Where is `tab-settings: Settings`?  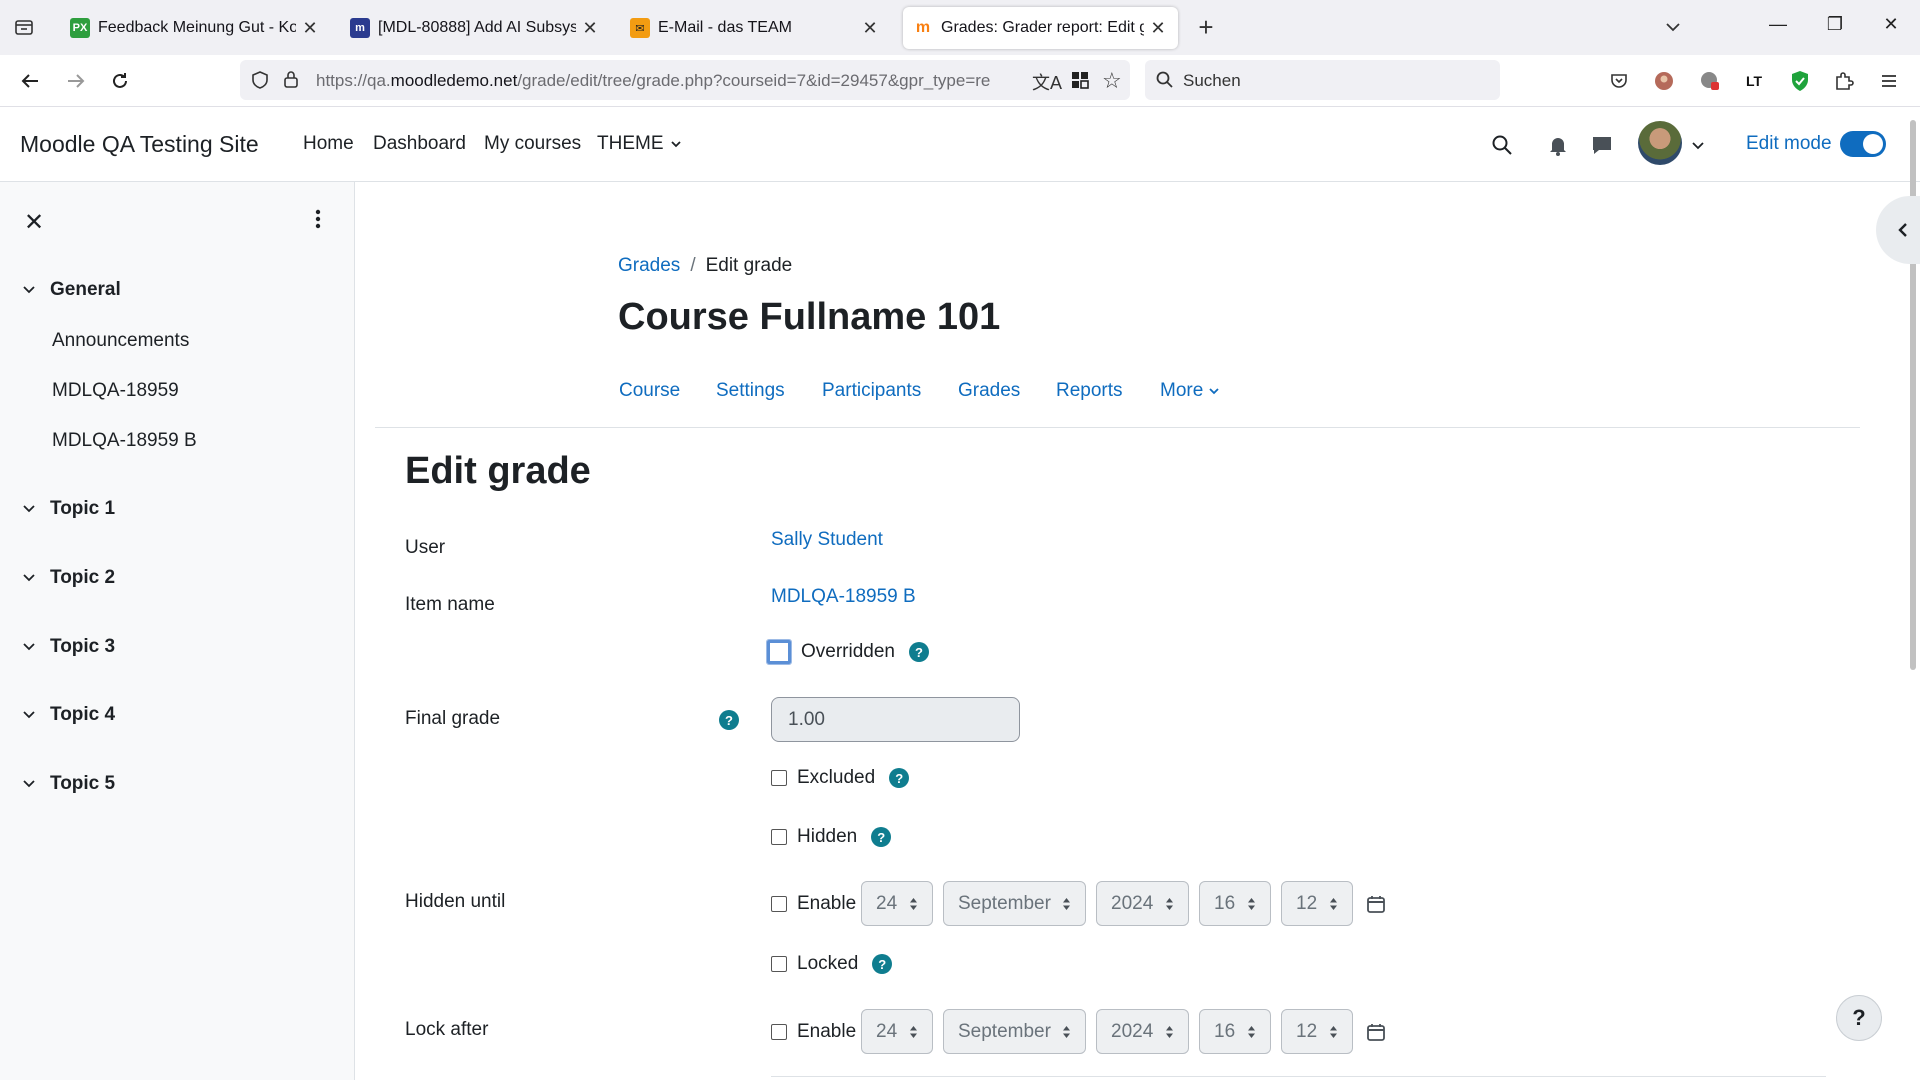
tab-settings: Settings is located at coordinates (750, 391).